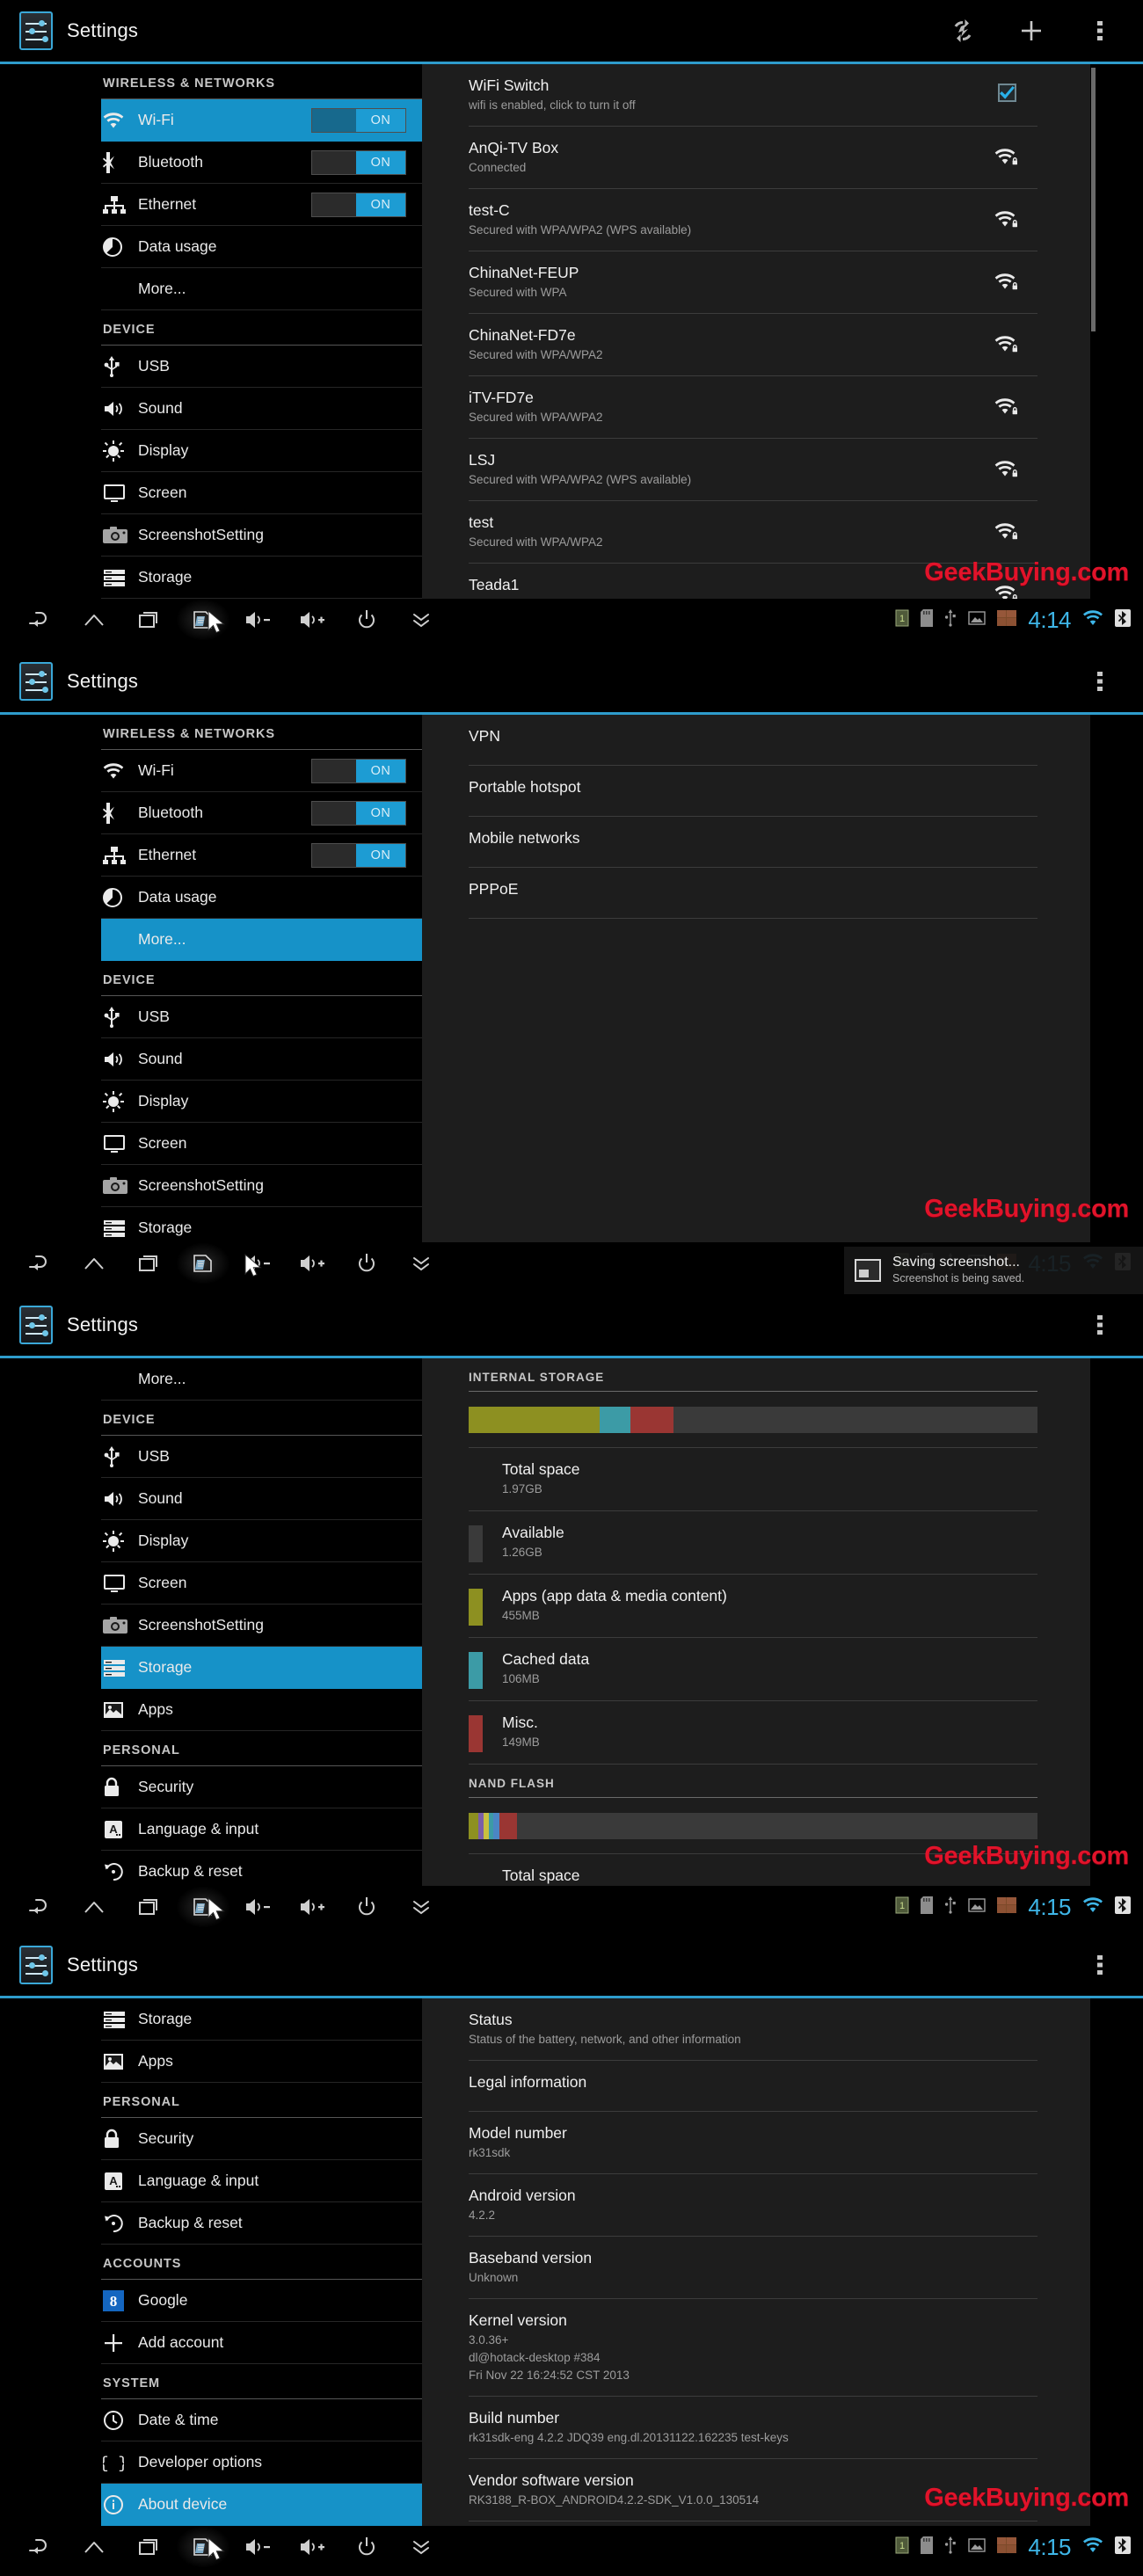  Describe the element at coordinates (753, 2143) in the screenshot. I see `list-item-model-number: Model number rk31sdk` at that location.